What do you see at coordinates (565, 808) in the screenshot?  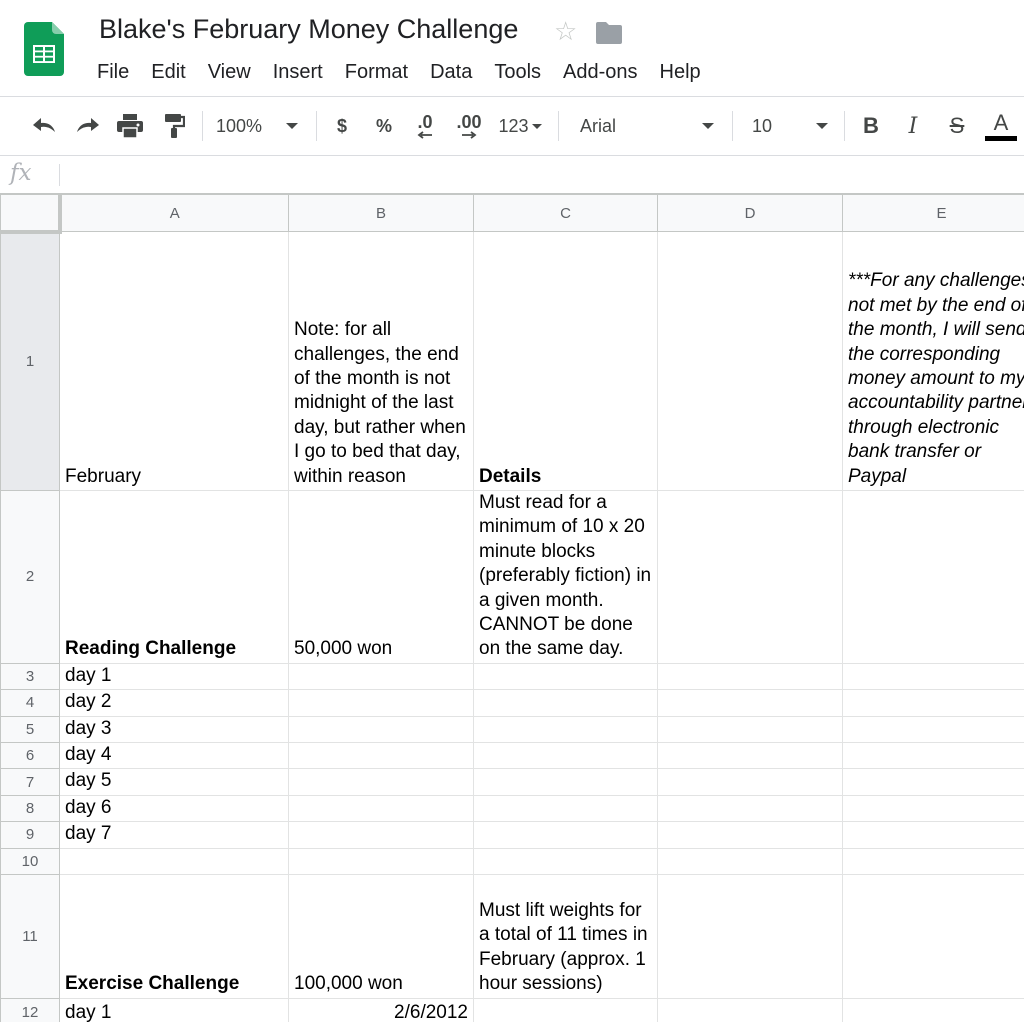 I see `cell-c8` at bounding box center [565, 808].